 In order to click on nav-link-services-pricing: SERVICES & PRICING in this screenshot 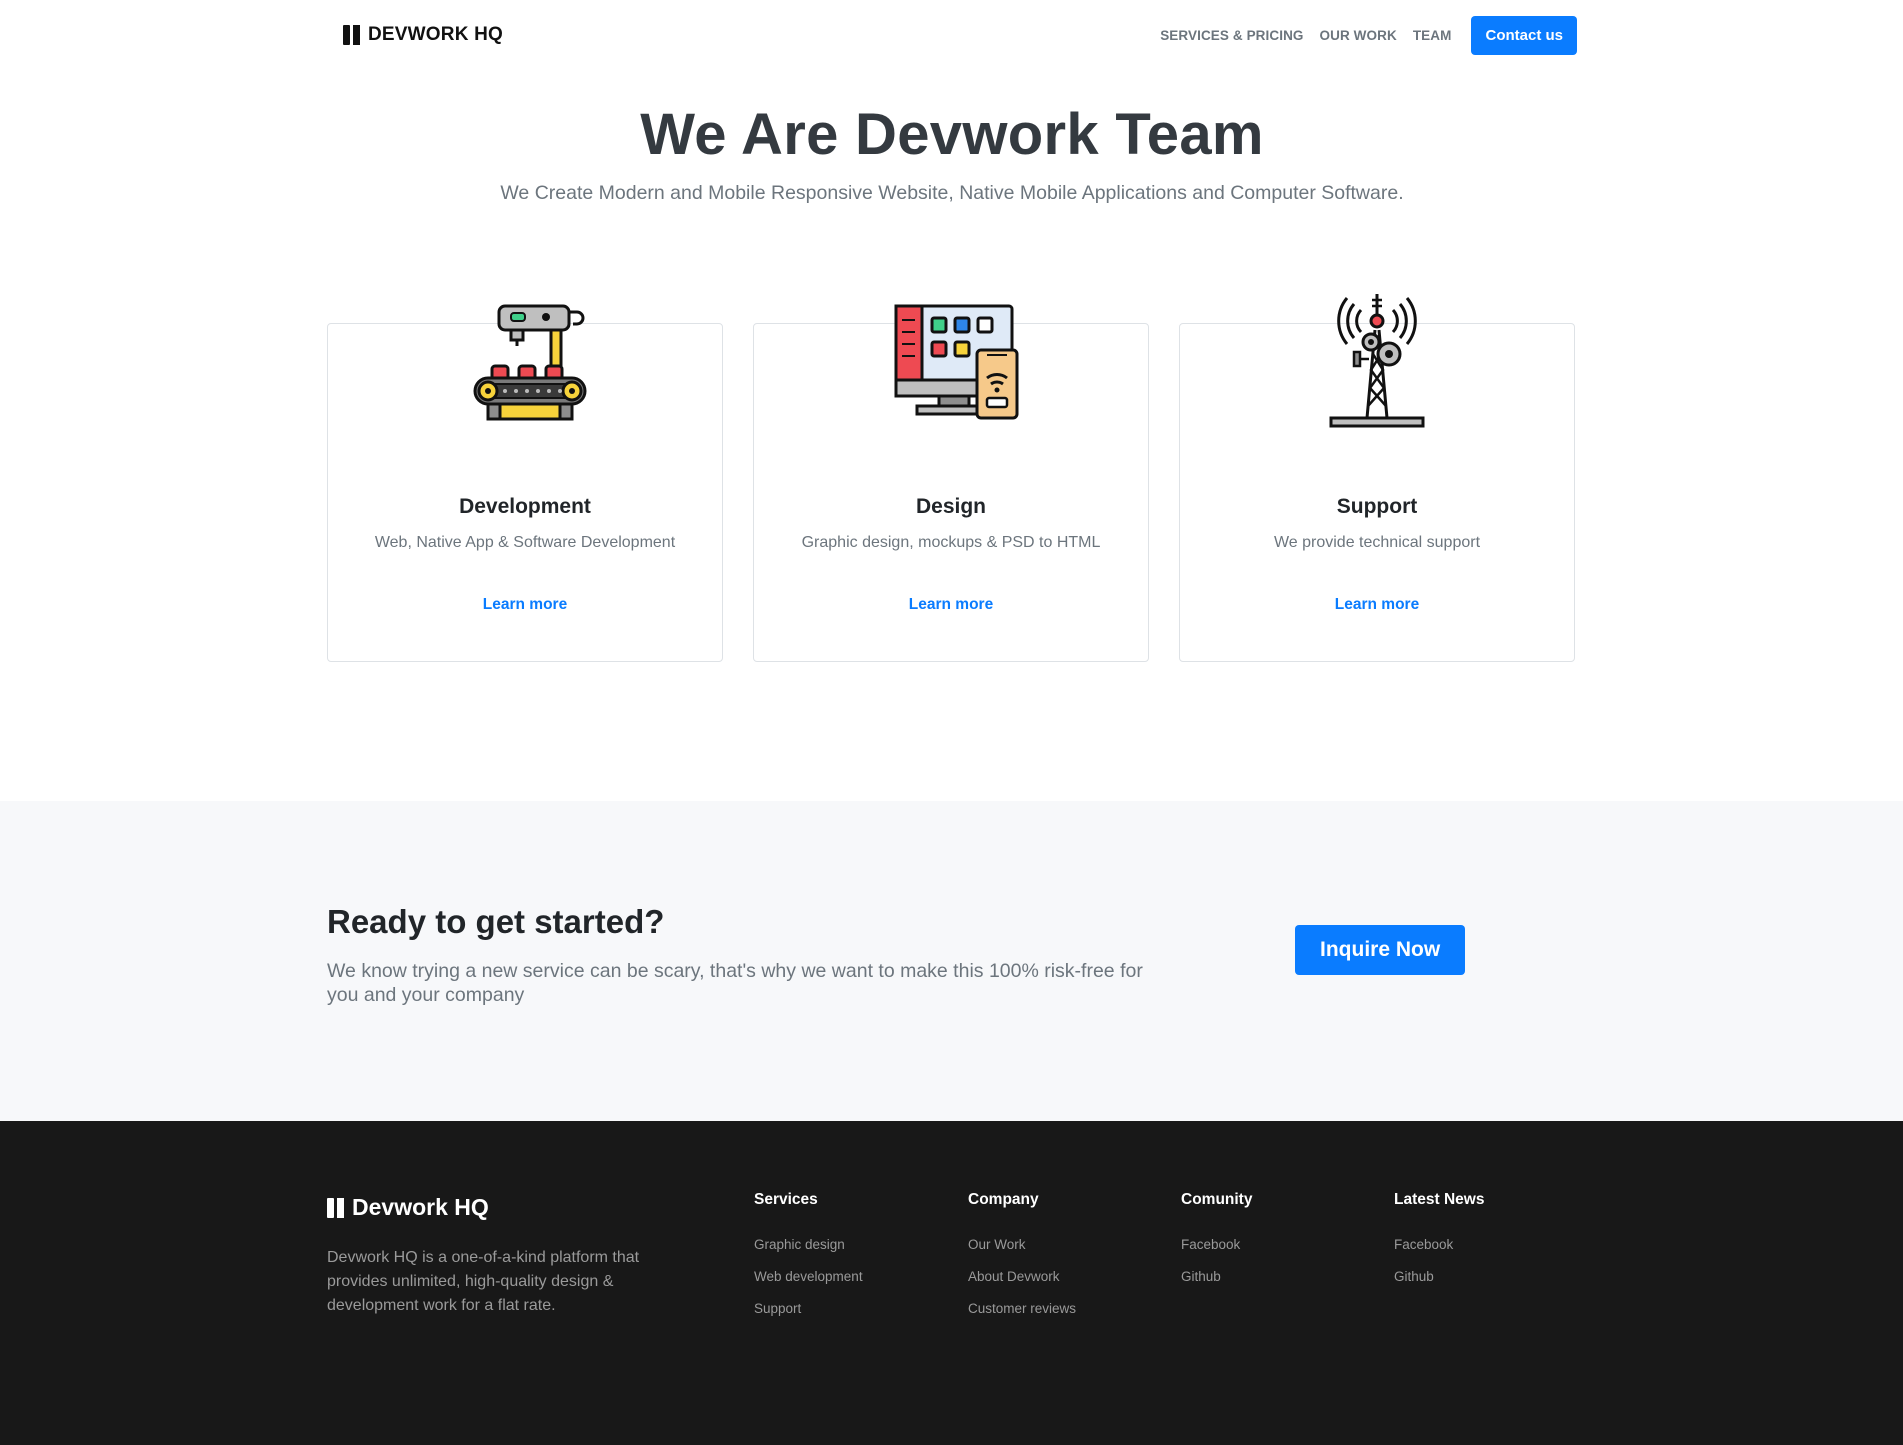, I will do `click(1231, 35)`.